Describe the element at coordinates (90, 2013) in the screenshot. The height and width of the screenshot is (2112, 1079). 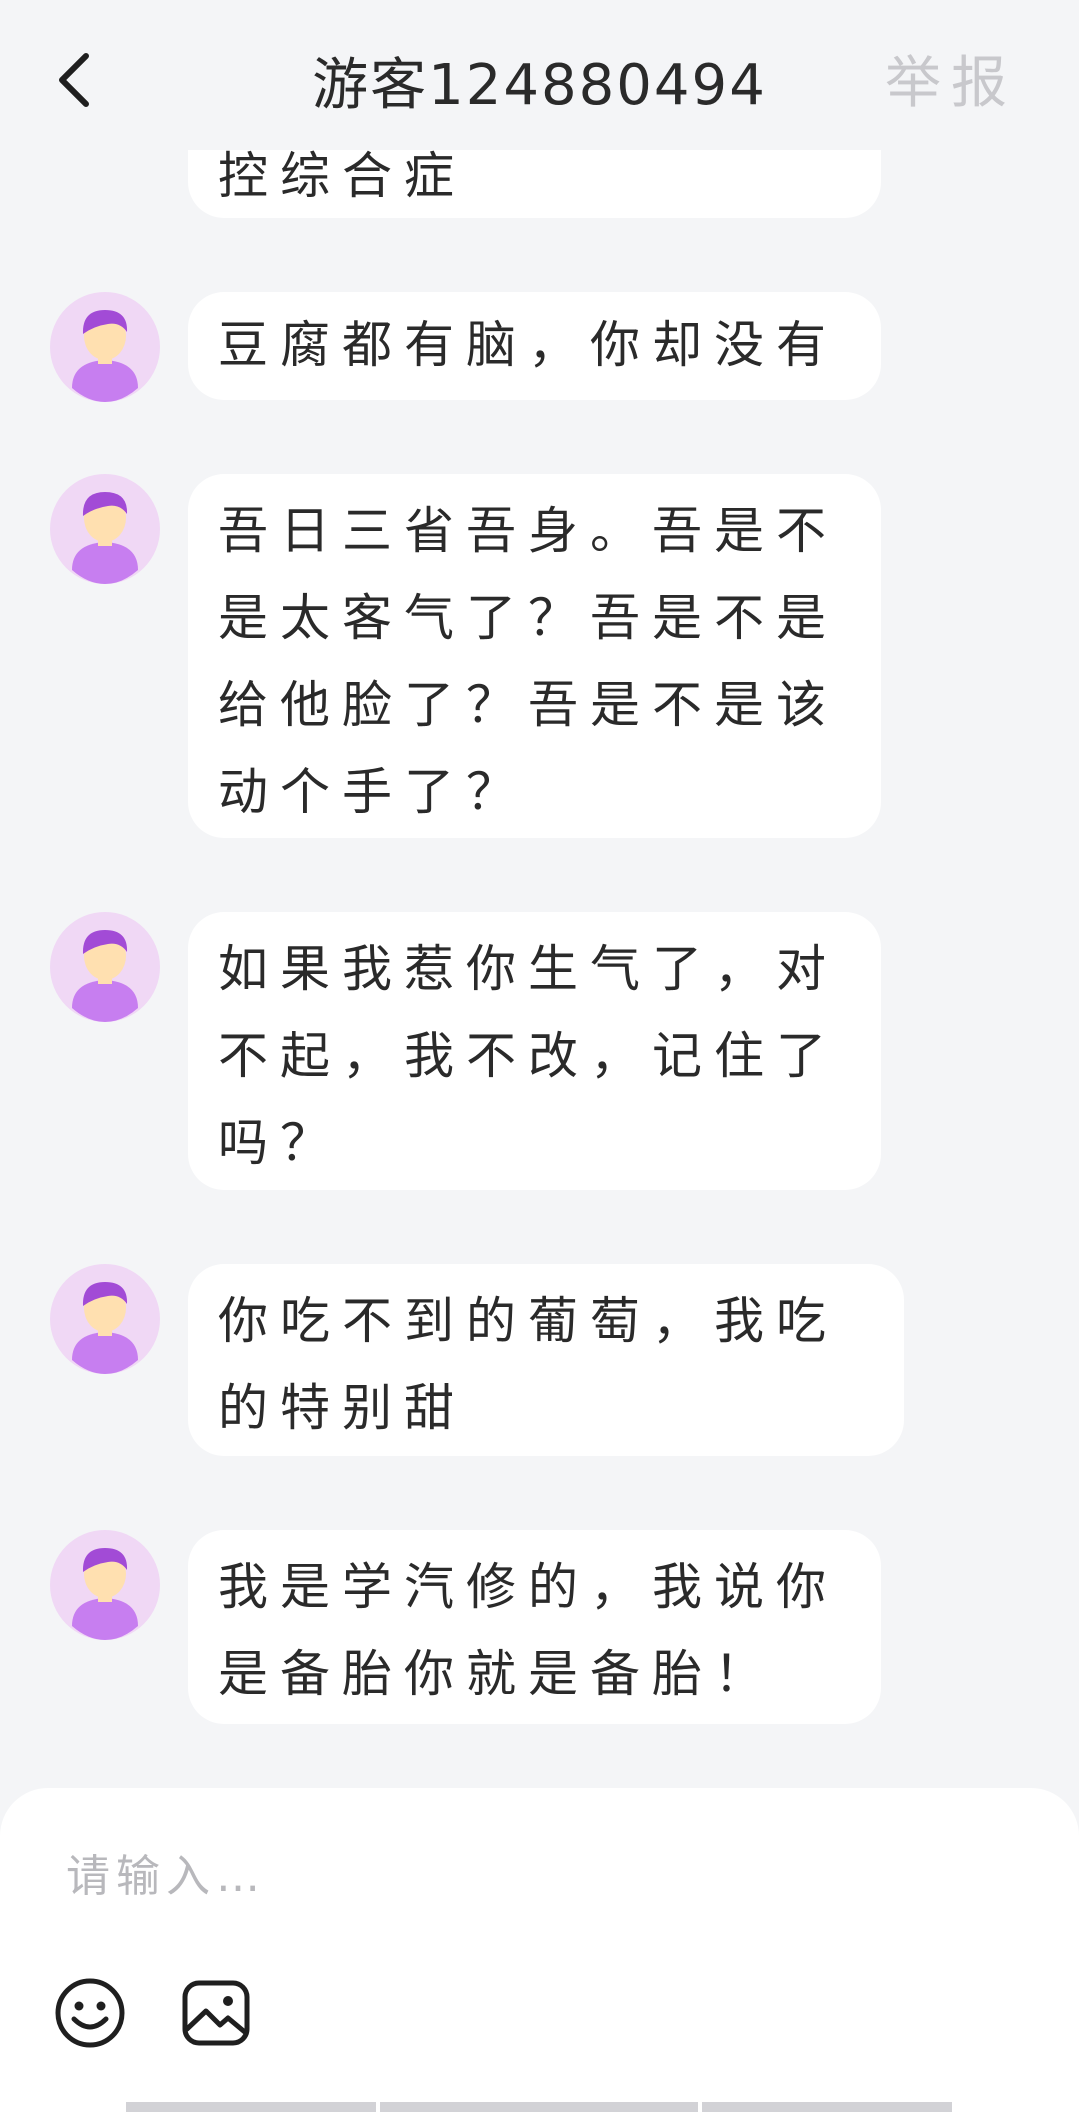
I see `smiley-icon` at that location.